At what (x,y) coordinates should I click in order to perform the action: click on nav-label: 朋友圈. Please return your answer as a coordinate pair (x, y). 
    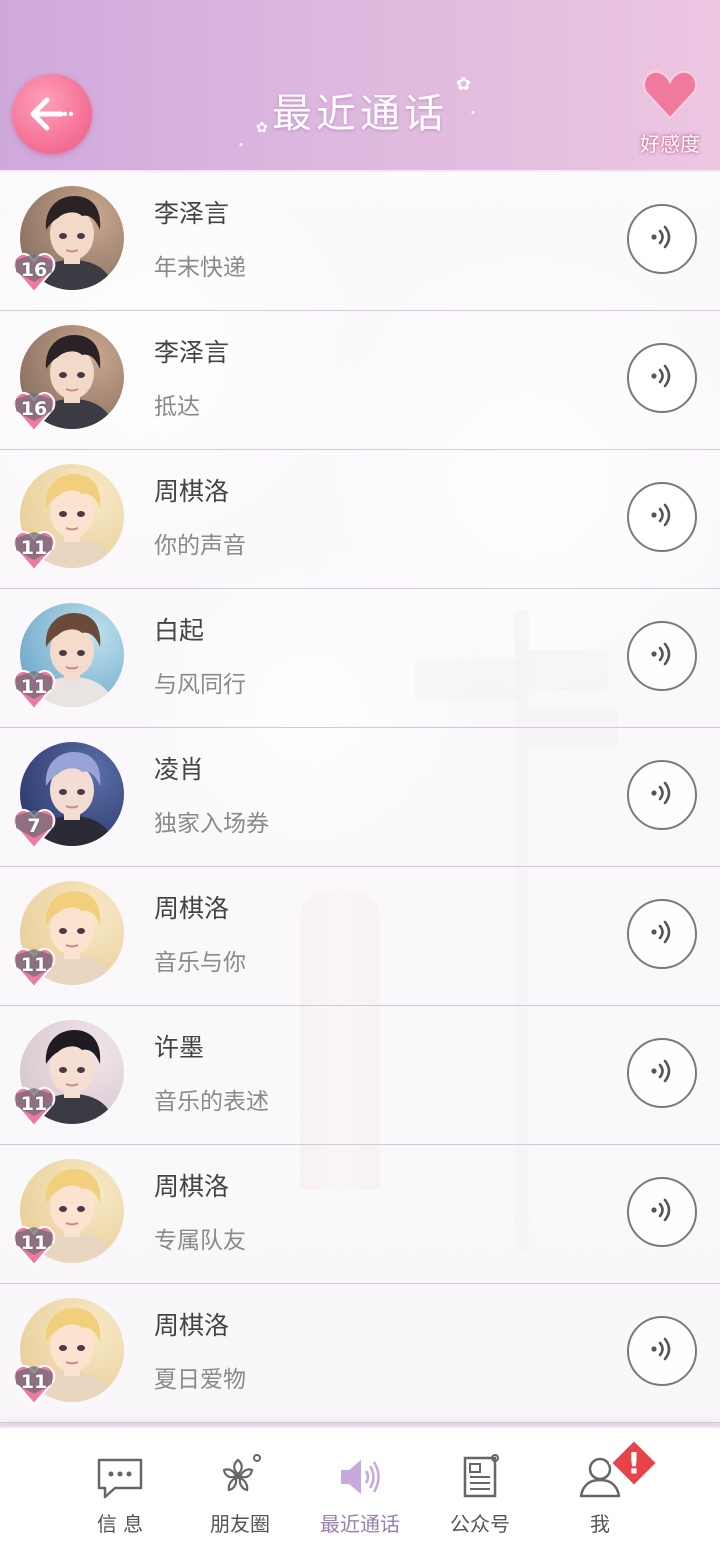
    Looking at the image, I should click on (240, 1524).